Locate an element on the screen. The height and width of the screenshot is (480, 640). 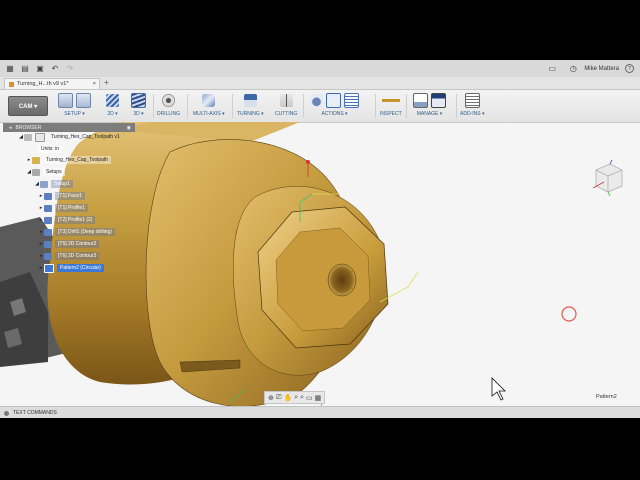
drilling-label: DRILLING is located at coordinates (169, 114).